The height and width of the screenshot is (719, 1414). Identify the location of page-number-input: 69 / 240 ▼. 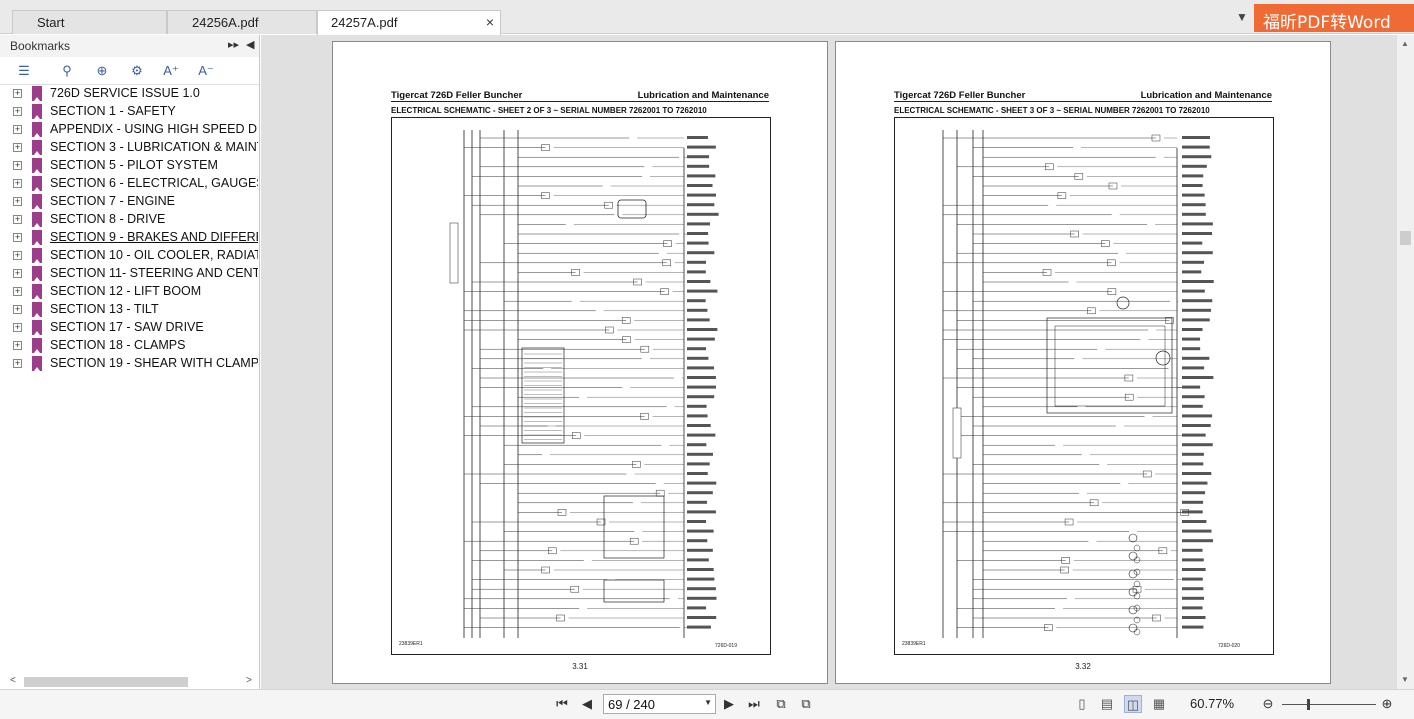
(659, 704).